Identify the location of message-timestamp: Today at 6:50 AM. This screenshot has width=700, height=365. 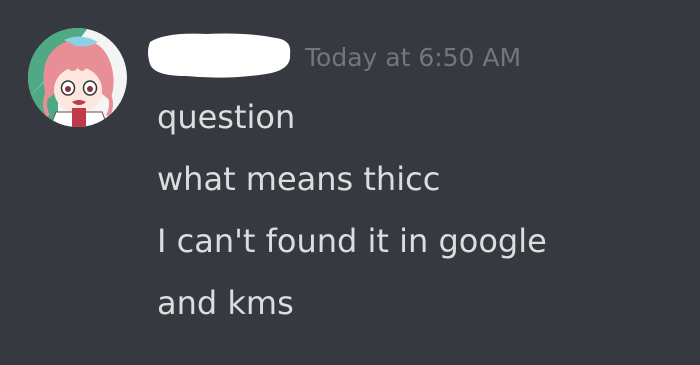
(413, 57).